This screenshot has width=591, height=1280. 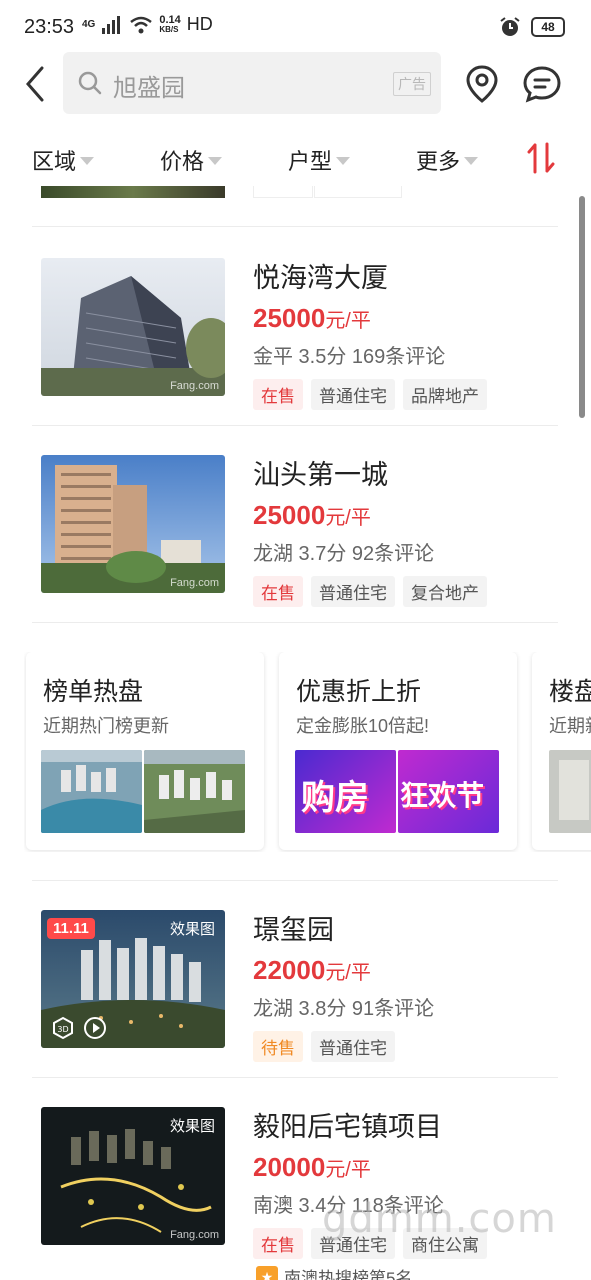 I want to click on speed-value: 0.14, so click(x=170, y=19).